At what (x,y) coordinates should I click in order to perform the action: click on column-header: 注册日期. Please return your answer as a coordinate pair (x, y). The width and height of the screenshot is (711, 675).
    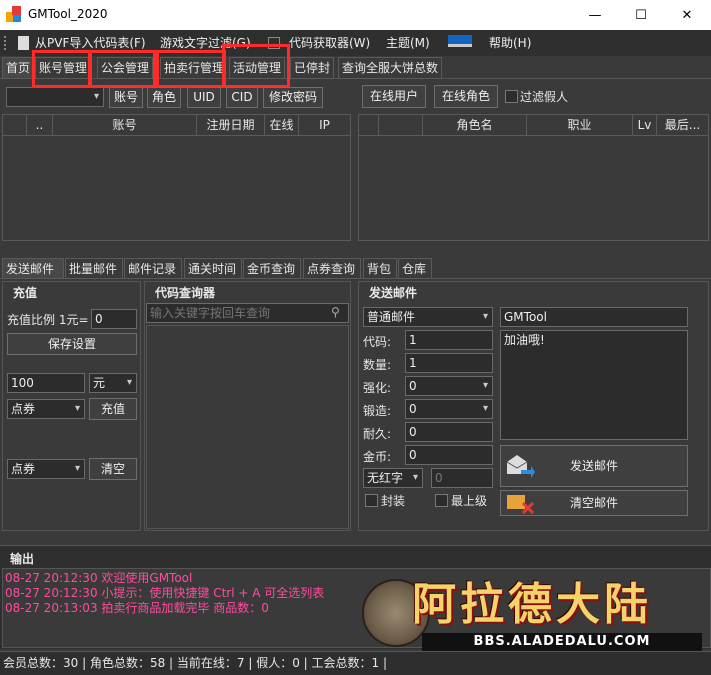
    Looking at the image, I should click on (231, 125).